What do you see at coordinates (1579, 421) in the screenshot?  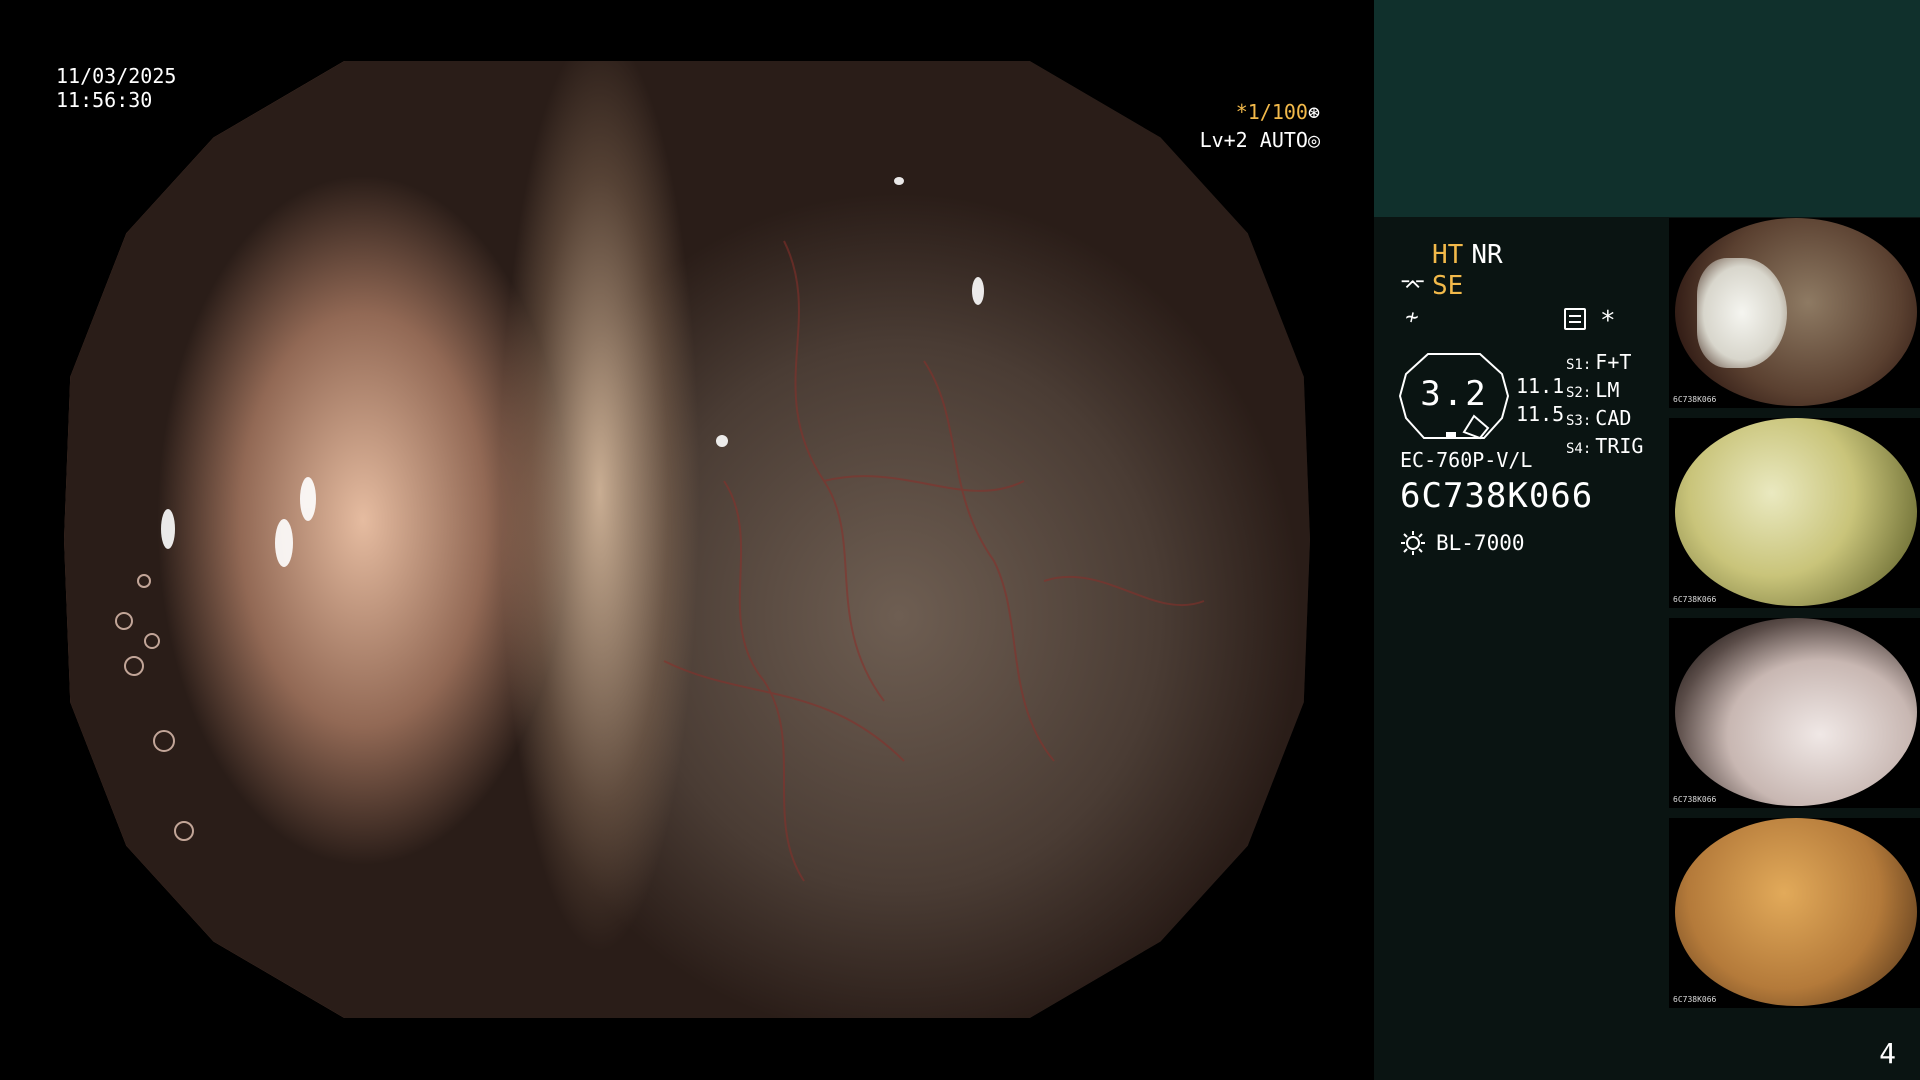 I see `switch-key: S3:` at bounding box center [1579, 421].